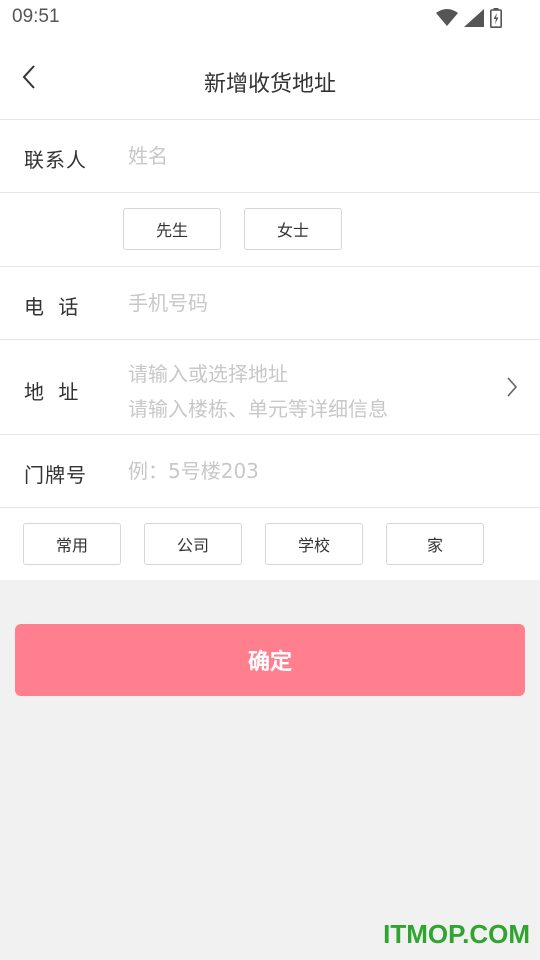 The image size is (540, 960). What do you see at coordinates (55, 160) in the screenshot?
I see `contact-label: 联系人` at bounding box center [55, 160].